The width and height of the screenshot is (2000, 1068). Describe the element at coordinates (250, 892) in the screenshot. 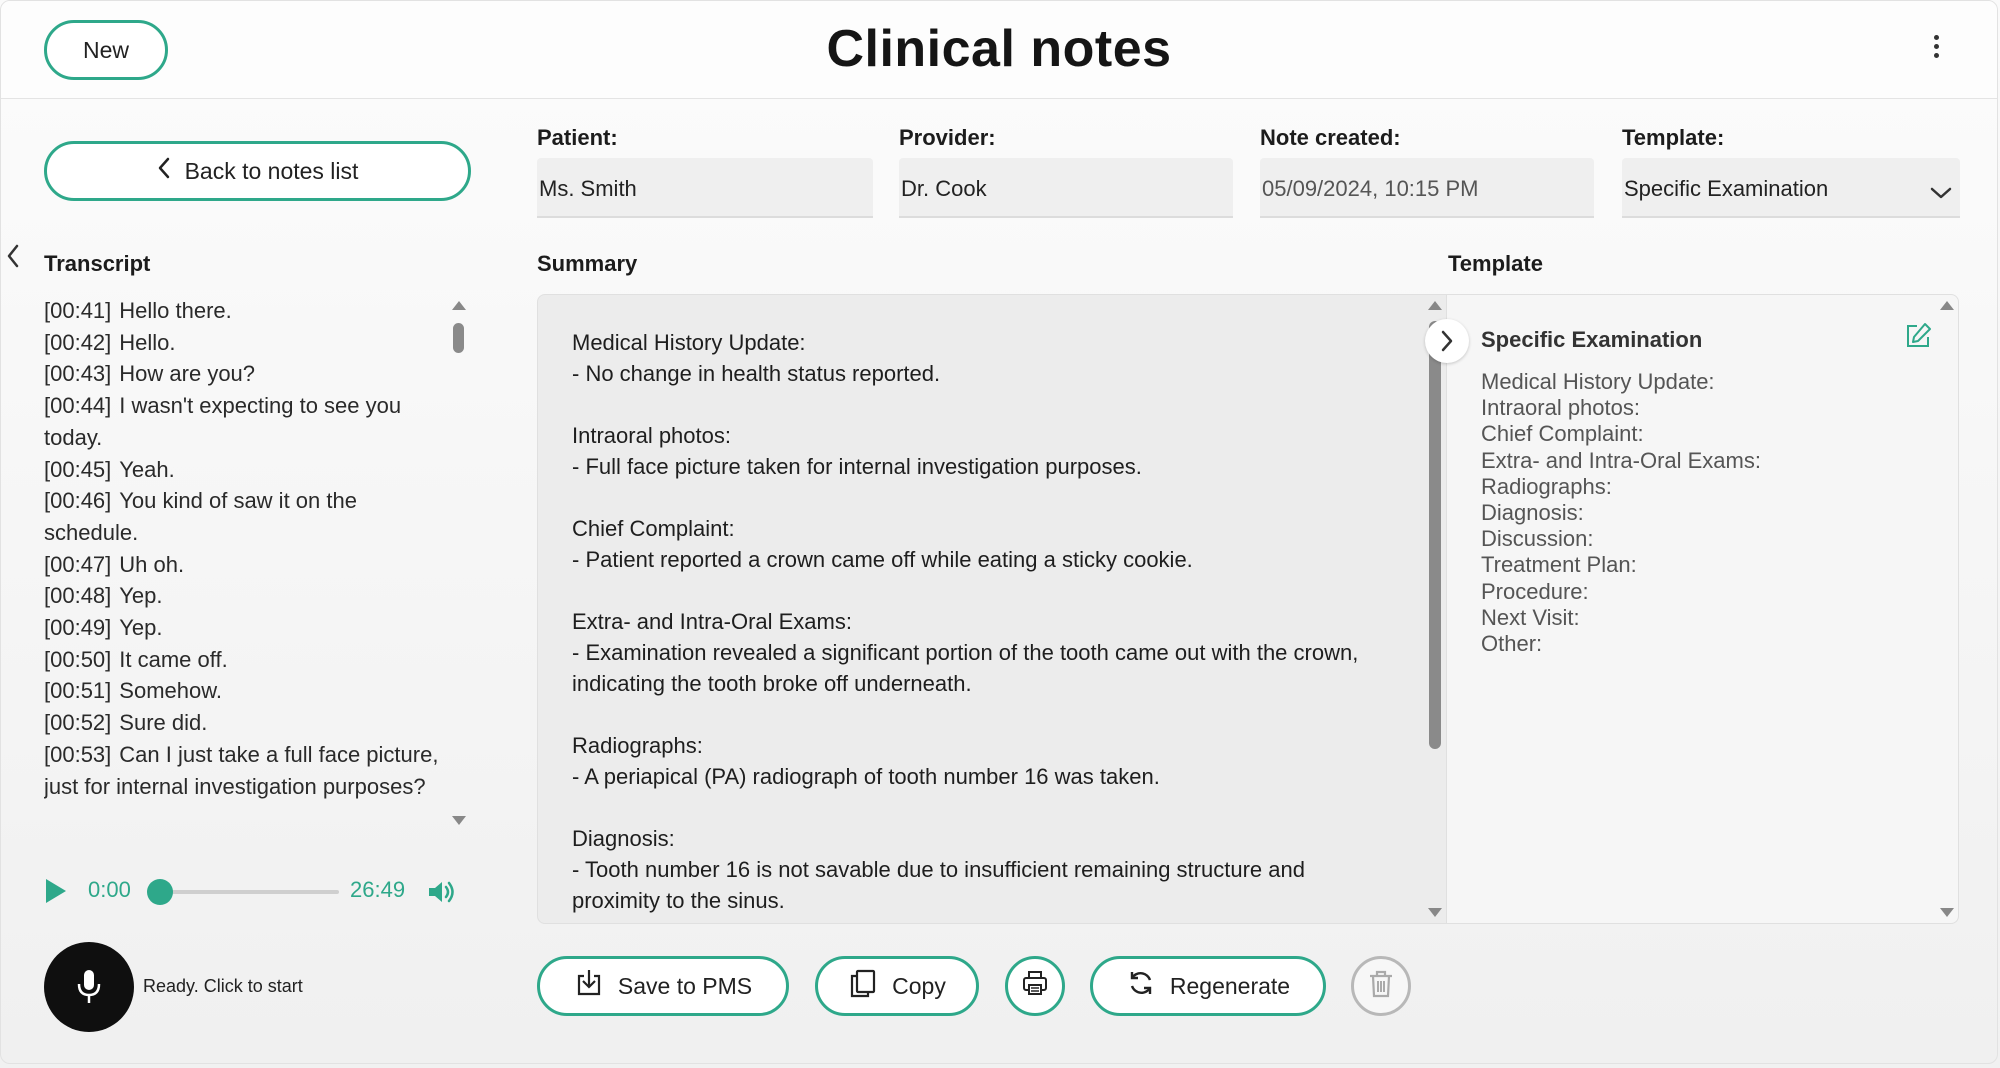

I see `audio-progress-track` at that location.